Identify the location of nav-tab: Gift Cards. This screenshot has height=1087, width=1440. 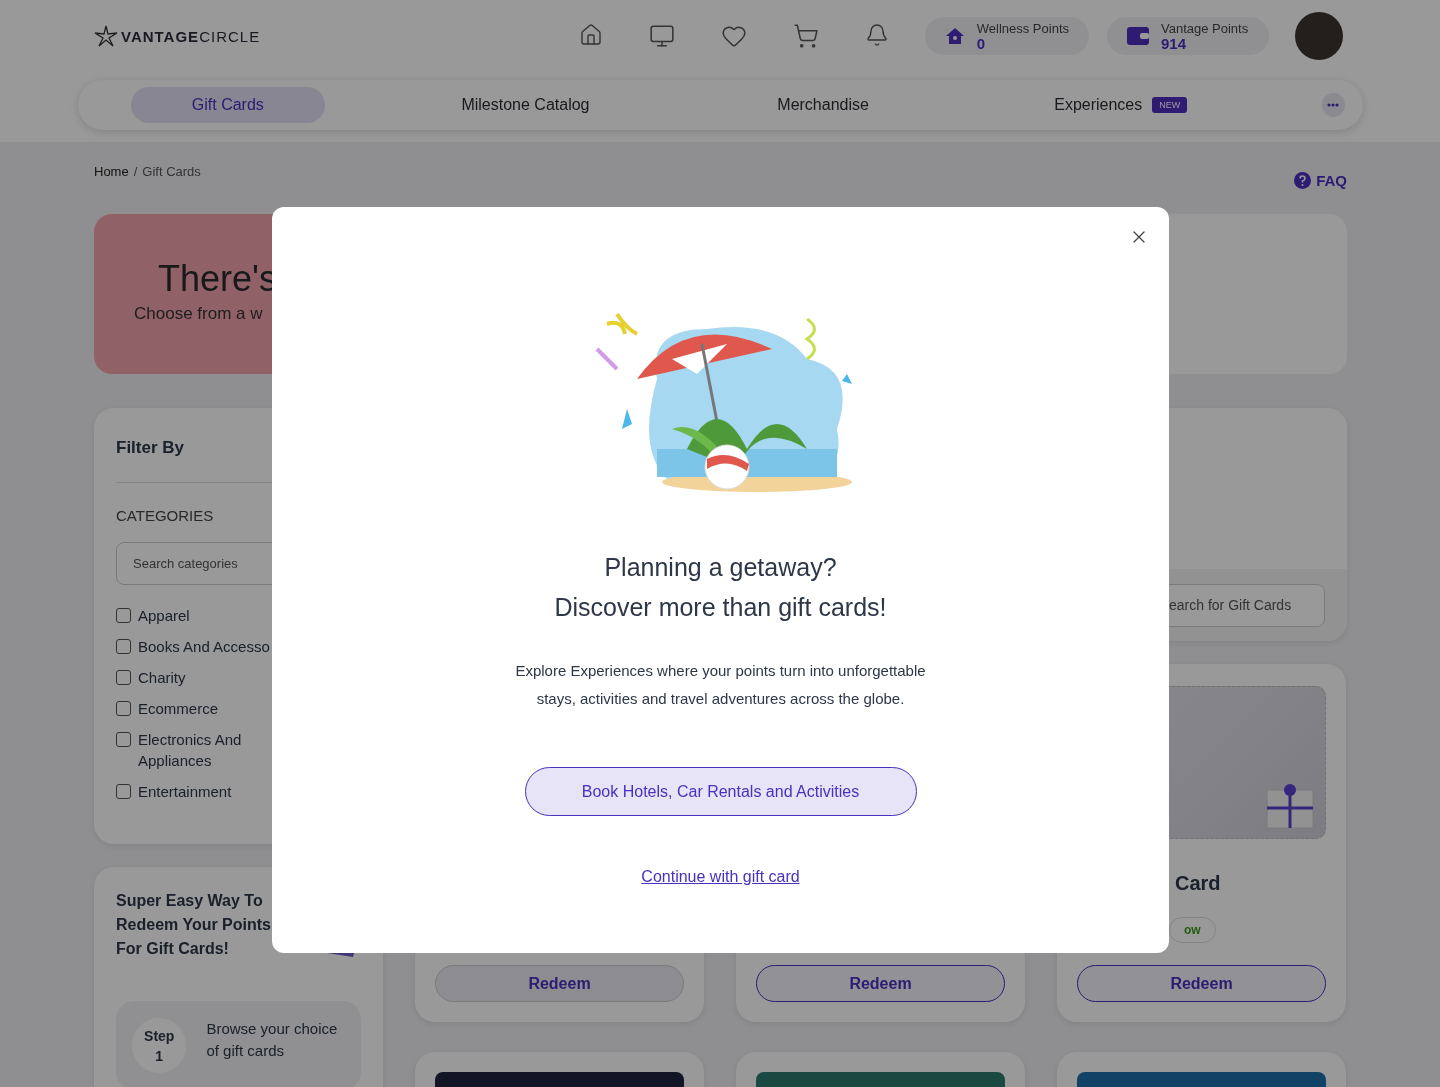
(228, 105).